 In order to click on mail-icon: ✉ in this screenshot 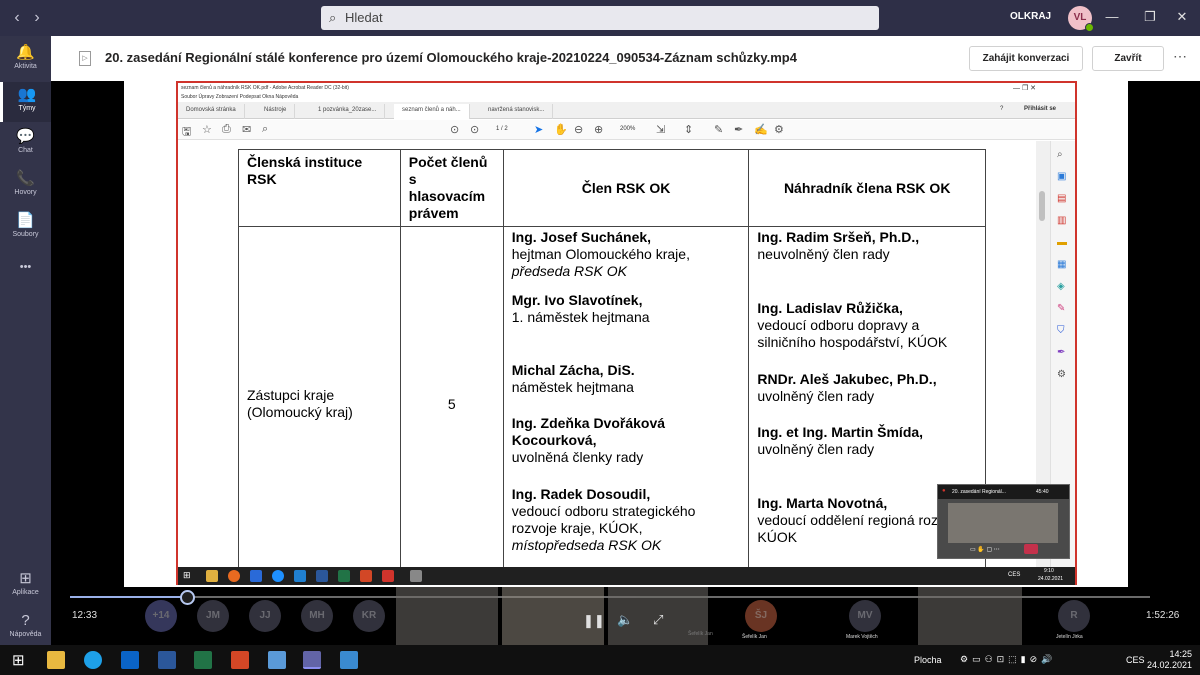, I will do `click(246, 129)`.